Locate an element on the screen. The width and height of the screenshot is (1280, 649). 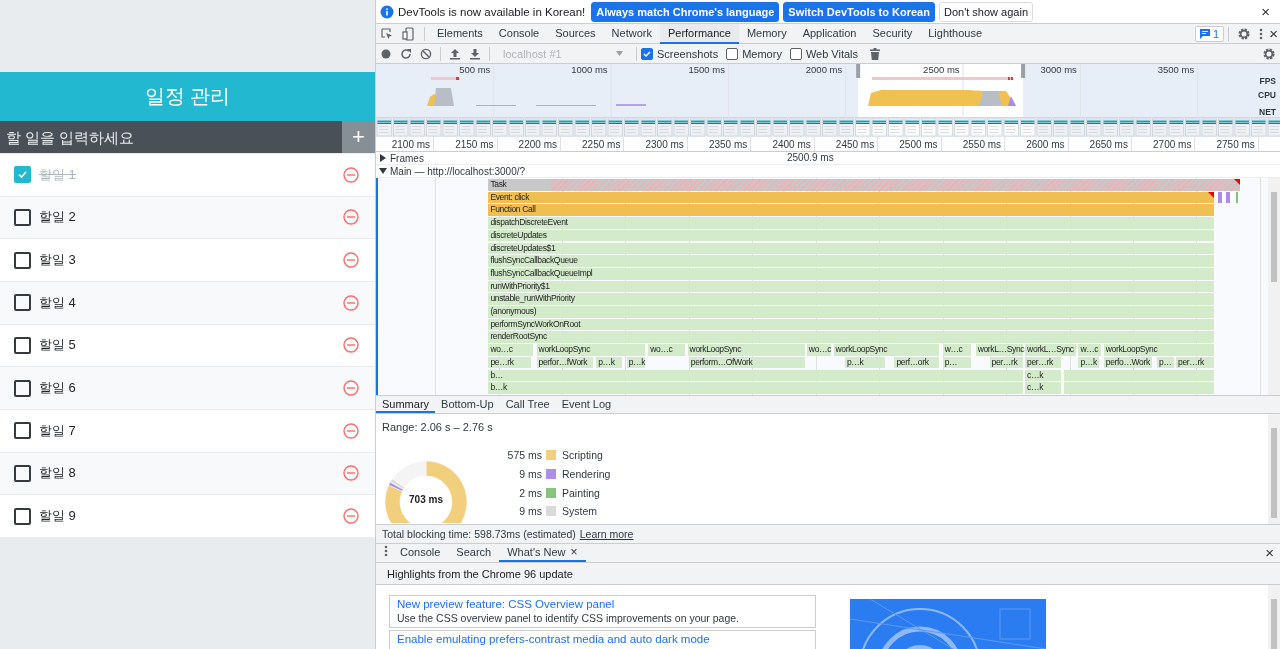
panel-tab: Console is located at coordinates (519, 33).